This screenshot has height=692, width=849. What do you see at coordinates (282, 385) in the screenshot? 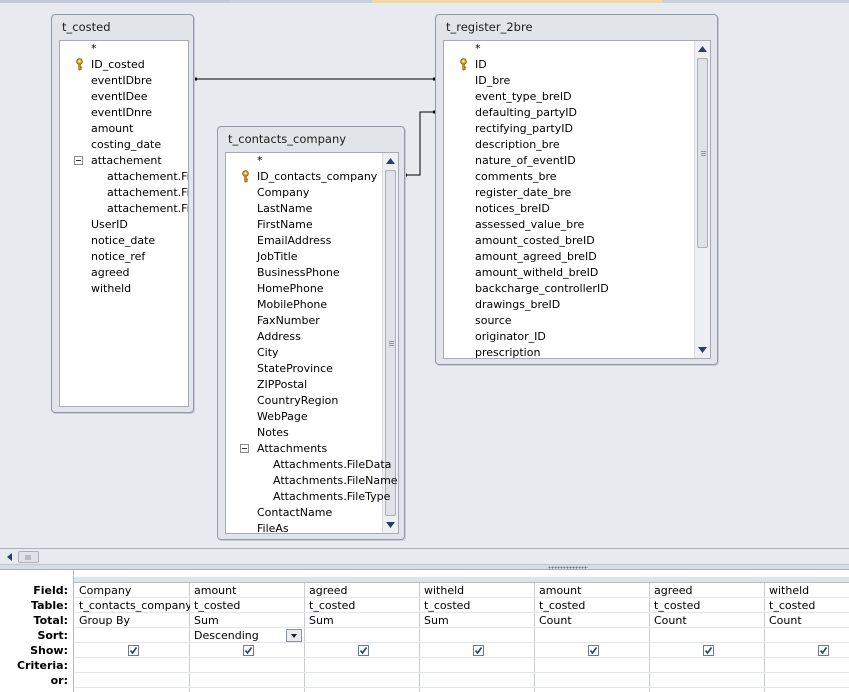
I see `field-item: ZIPPostal` at bounding box center [282, 385].